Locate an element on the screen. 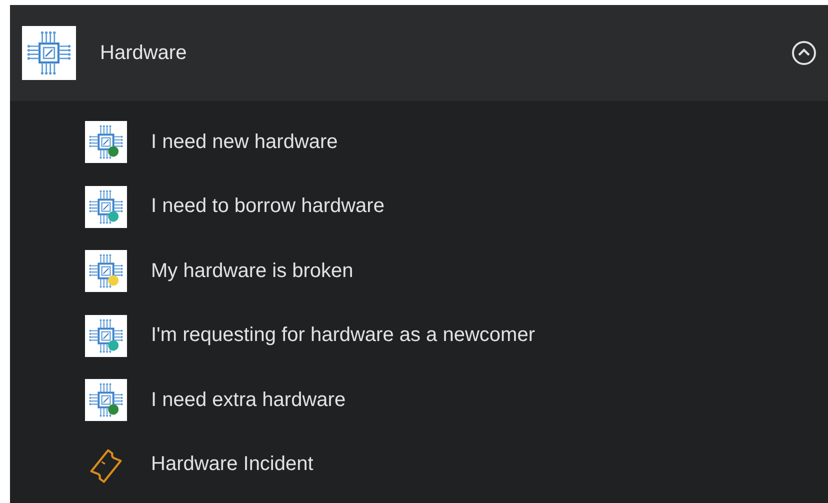 This screenshot has width=828, height=503. category-title: Hardware is located at coordinates (144, 53).